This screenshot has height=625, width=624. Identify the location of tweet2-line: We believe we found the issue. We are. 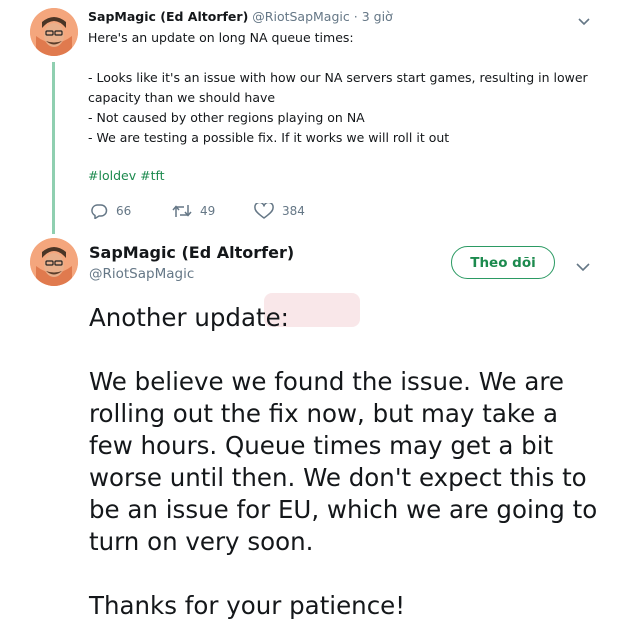
(327, 381).